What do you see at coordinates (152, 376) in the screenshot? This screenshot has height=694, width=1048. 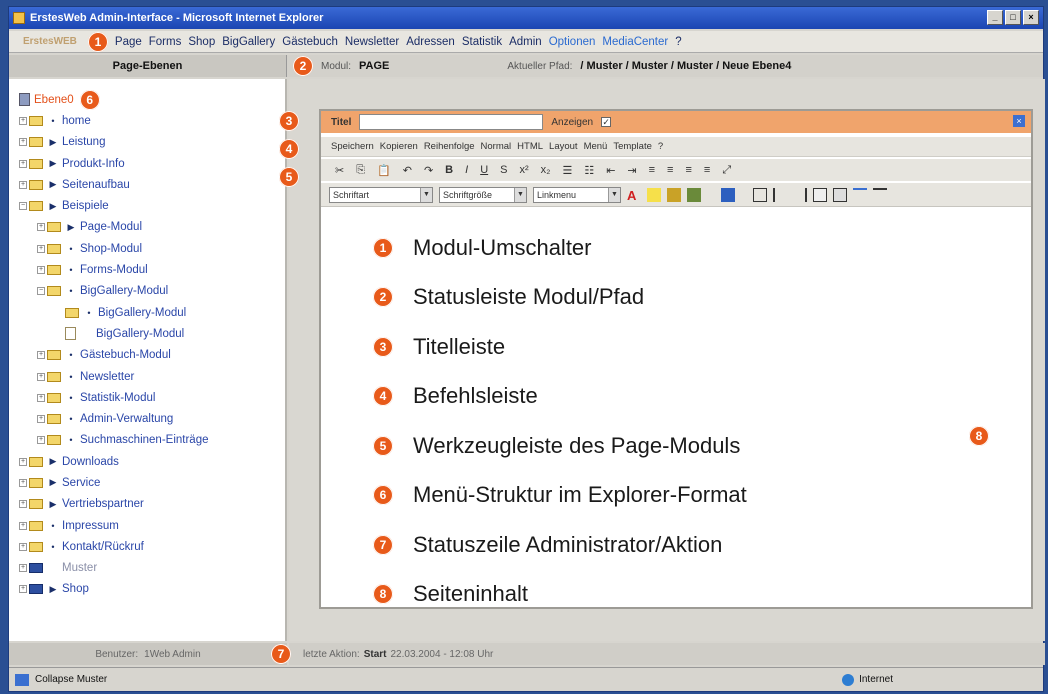 I see `tree-item: + • Newsletter` at bounding box center [152, 376].